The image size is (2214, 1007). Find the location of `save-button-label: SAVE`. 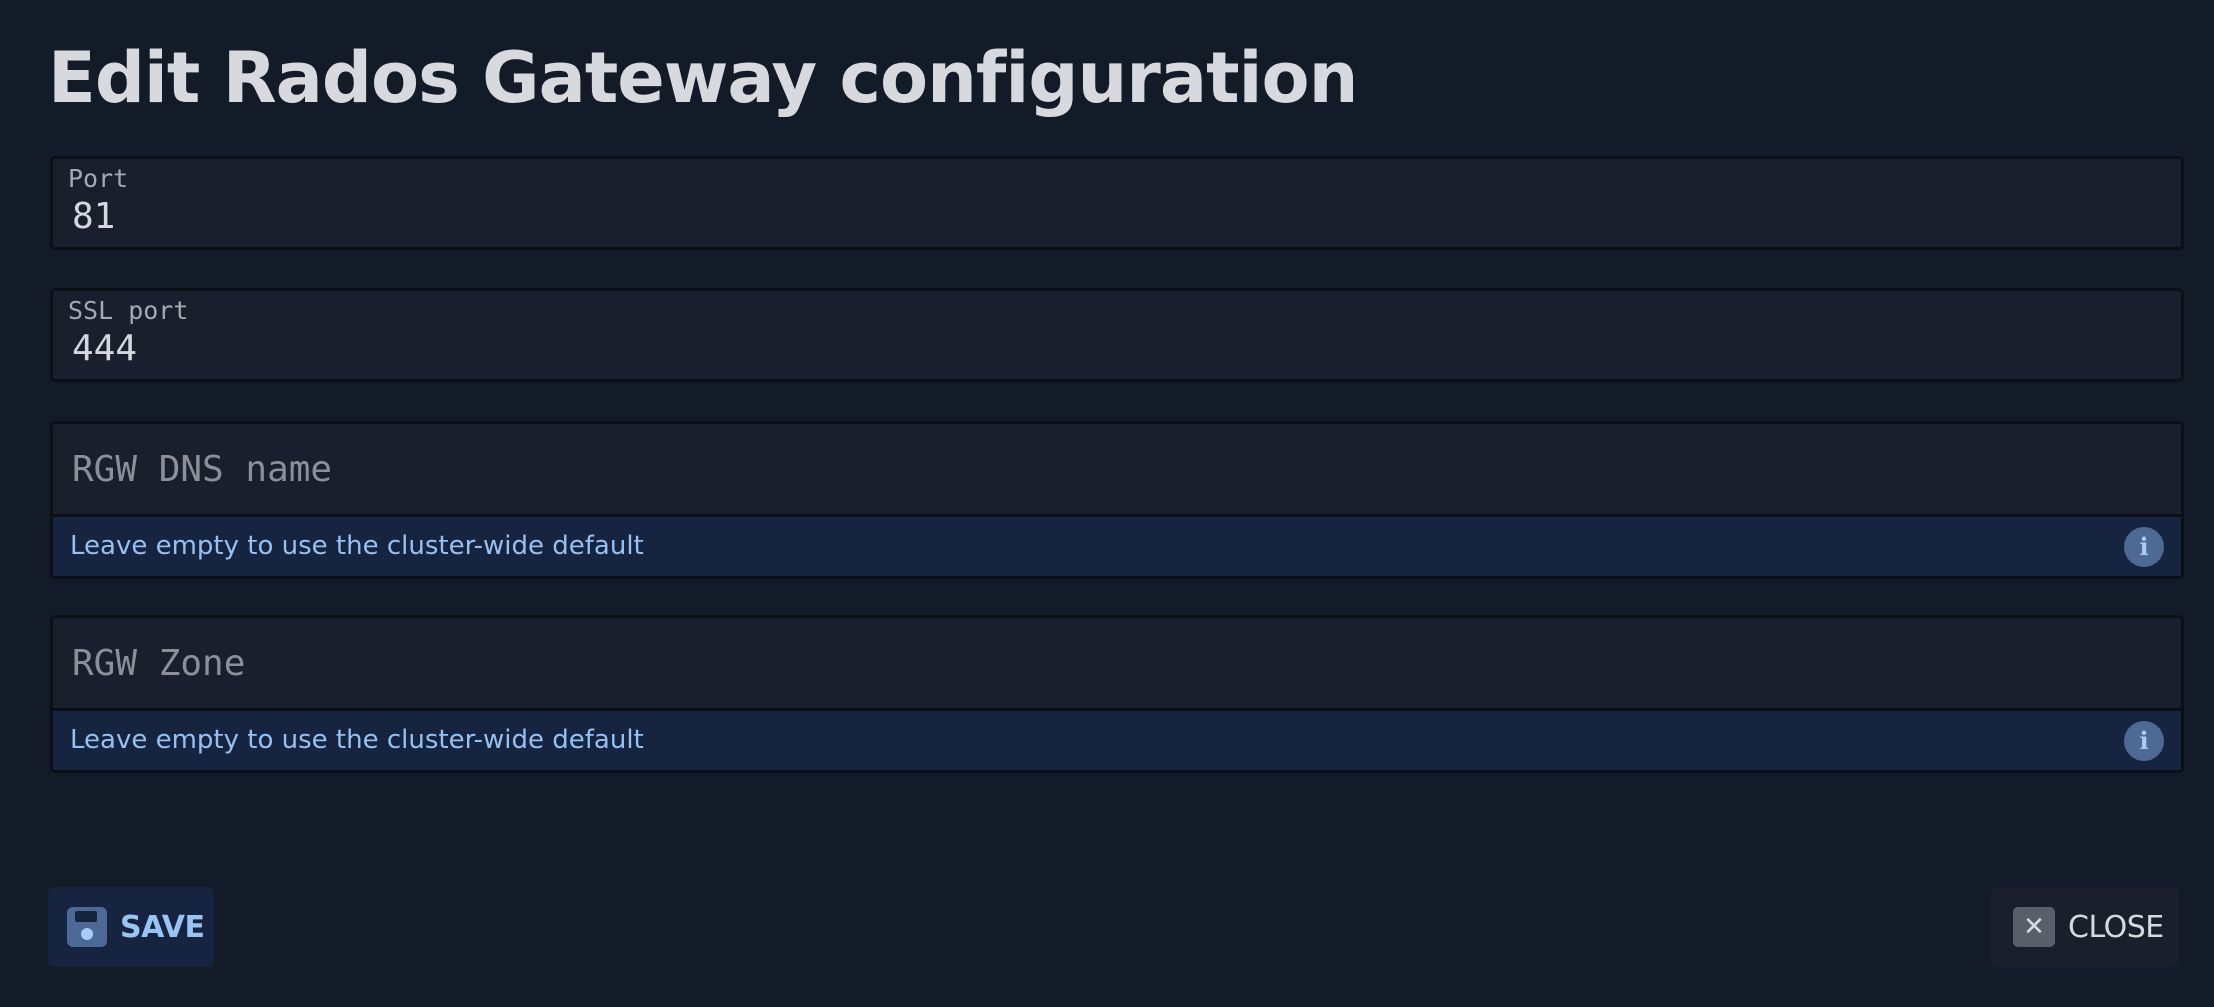

save-button-label: SAVE is located at coordinates (162, 927).